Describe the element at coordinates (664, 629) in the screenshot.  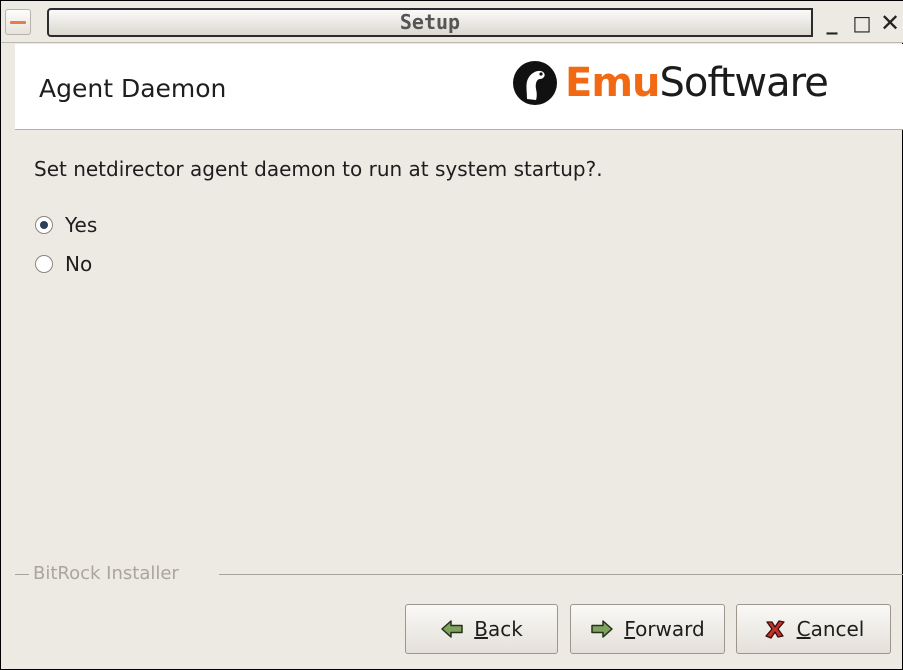
I see `forward-label: Forward` at that location.